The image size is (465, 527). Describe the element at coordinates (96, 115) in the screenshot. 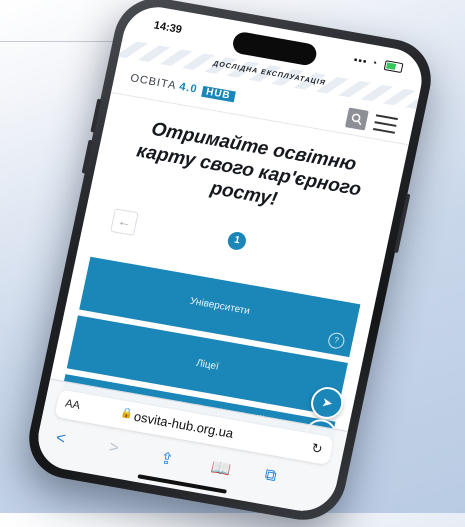

I see `volume-up-button` at that location.